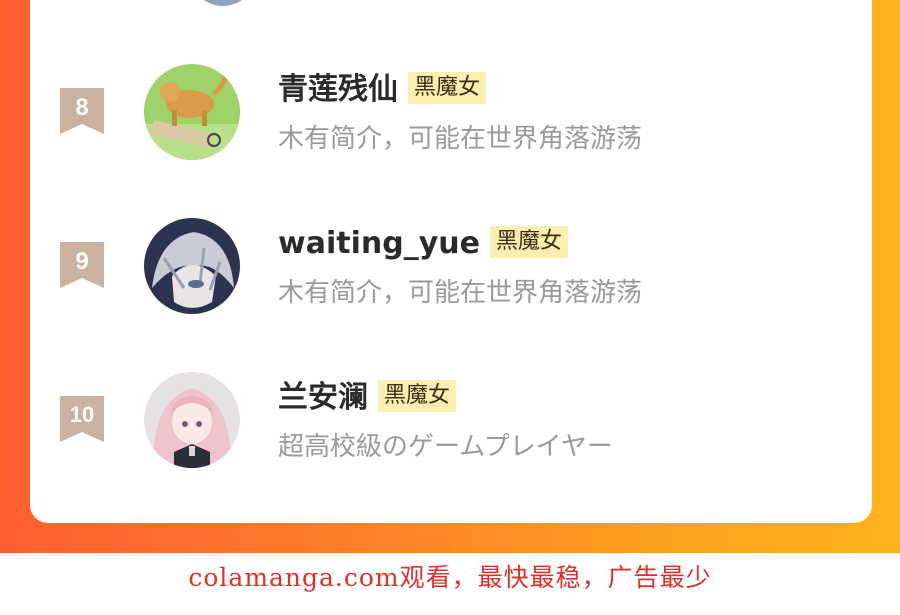 Image resolution: width=900 pixels, height=615 pixels. What do you see at coordinates (323, 397) in the screenshot?
I see `user-name: 兰安澜` at bounding box center [323, 397].